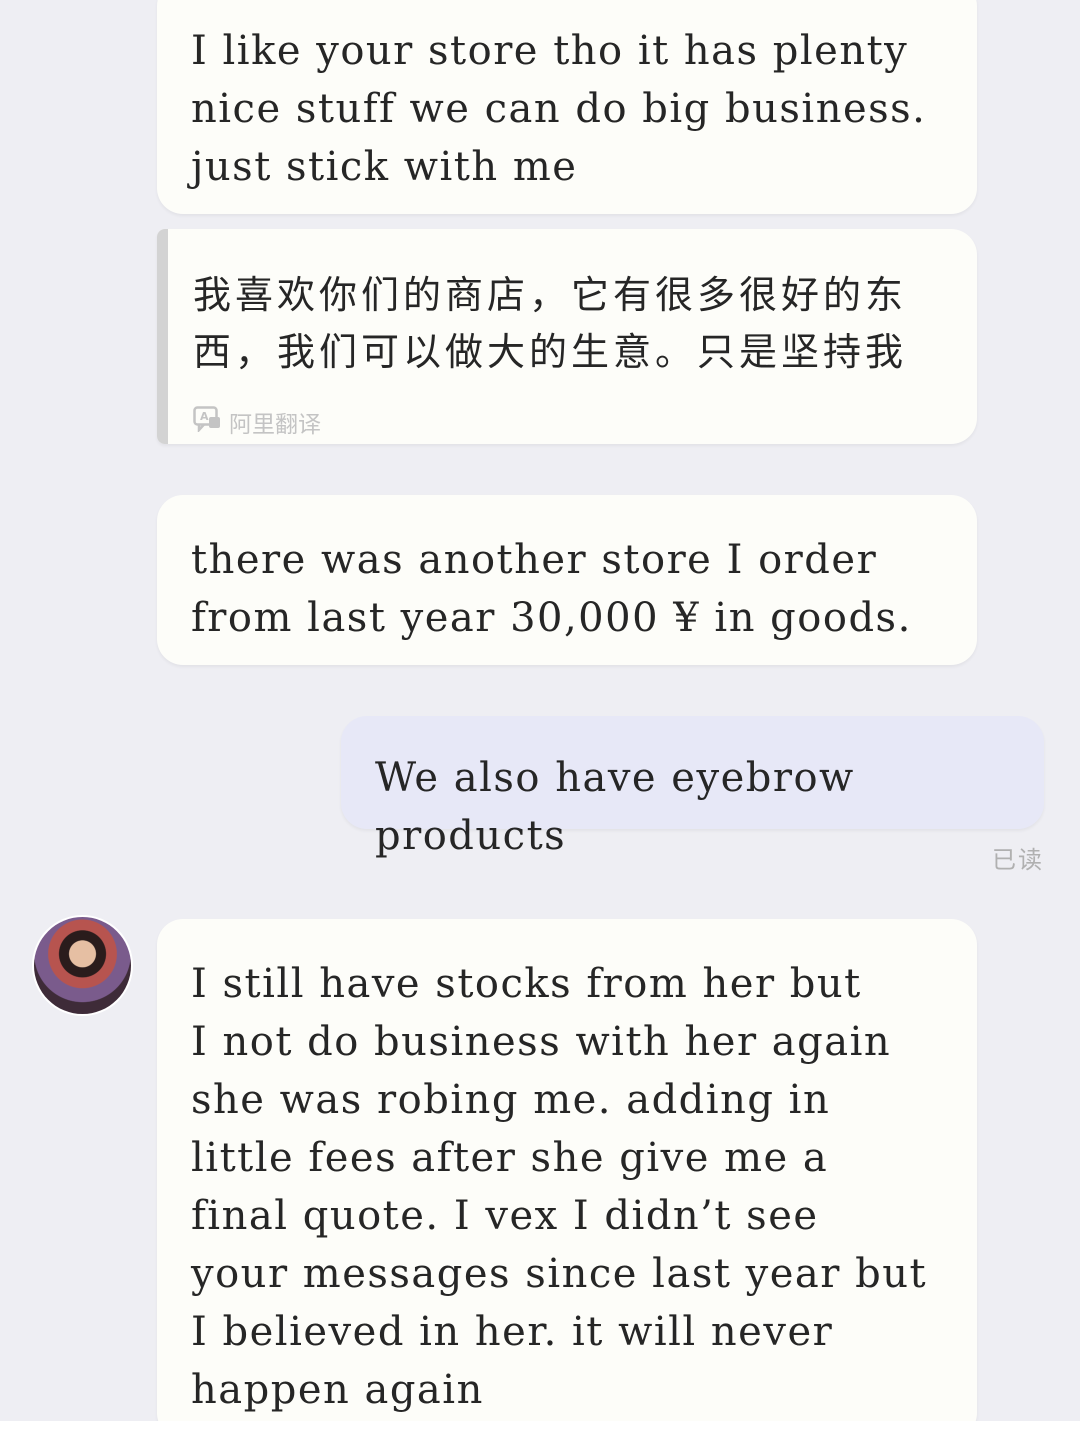 The height and width of the screenshot is (1439, 1080). What do you see at coordinates (204, 416) in the screenshot?
I see `svg-text: A` at bounding box center [204, 416].